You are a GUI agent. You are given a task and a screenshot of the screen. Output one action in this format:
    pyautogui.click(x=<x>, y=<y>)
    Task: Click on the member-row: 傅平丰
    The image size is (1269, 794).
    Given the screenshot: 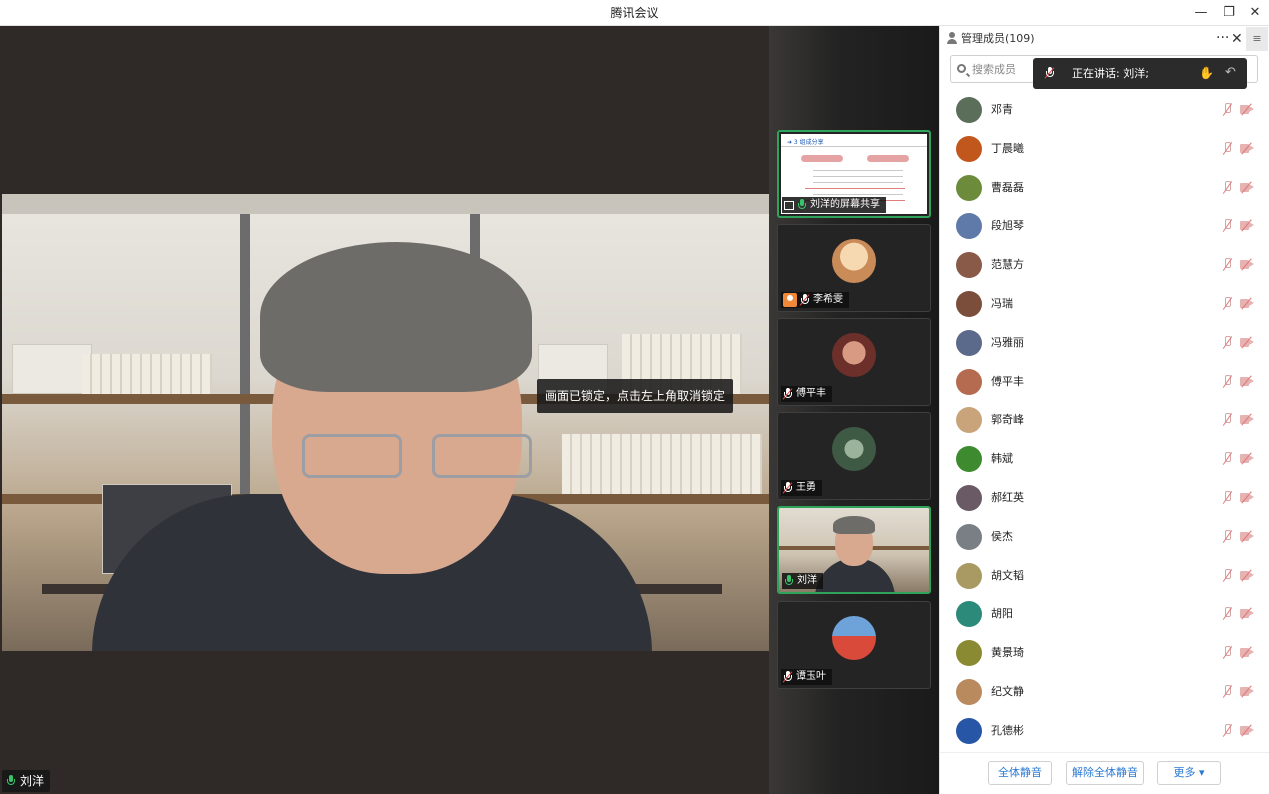 What is the action you would take?
    pyautogui.click(x=1104, y=383)
    